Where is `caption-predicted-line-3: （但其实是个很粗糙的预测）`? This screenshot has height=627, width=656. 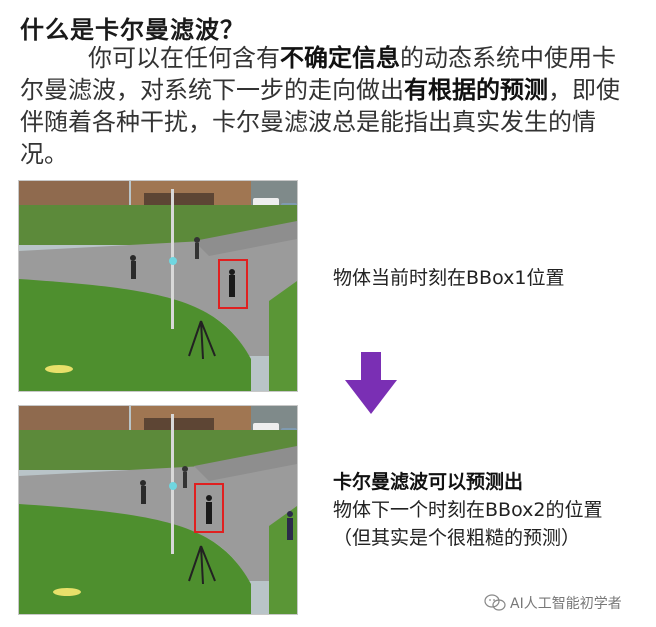
caption-predicted-line-3: （但其实是个很粗糙的预测） is located at coordinates (457, 538).